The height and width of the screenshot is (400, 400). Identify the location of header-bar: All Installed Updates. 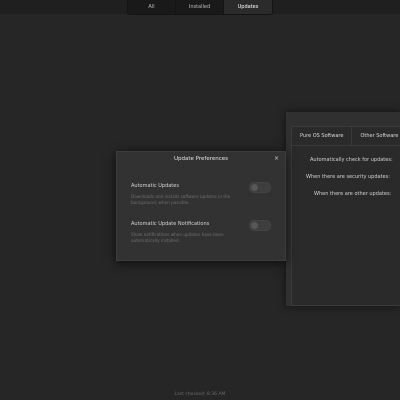
(200, 7).